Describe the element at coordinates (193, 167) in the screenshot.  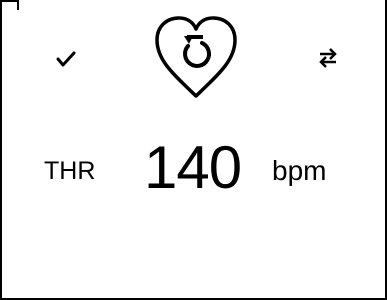
I see `heart-rate-value: 140` at that location.